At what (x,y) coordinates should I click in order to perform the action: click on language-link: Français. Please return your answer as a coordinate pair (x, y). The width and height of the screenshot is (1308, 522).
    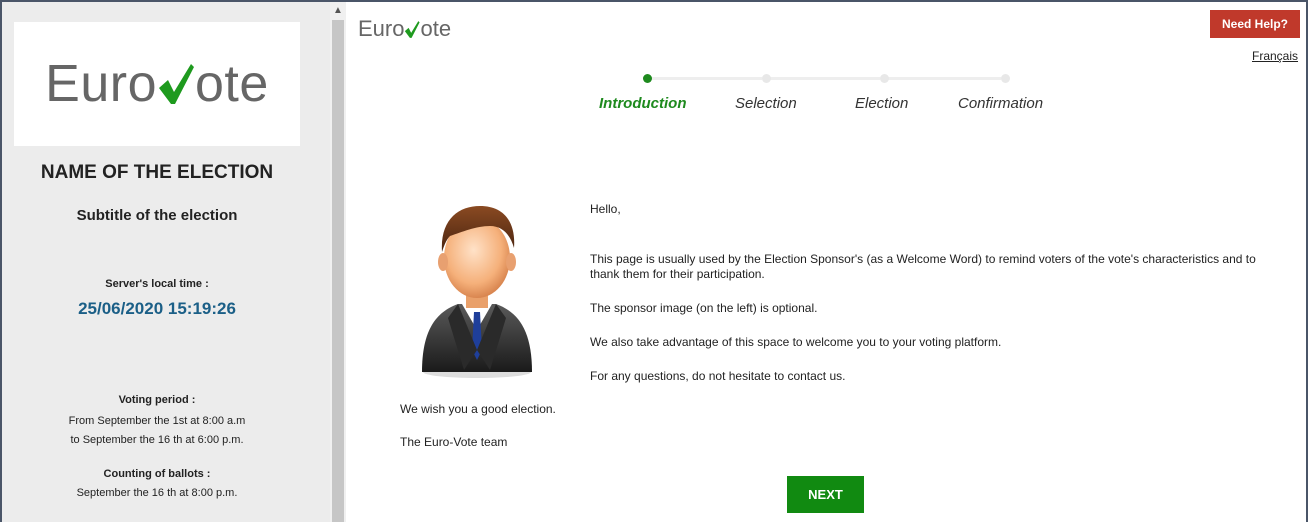
    Looking at the image, I should click on (1275, 56).